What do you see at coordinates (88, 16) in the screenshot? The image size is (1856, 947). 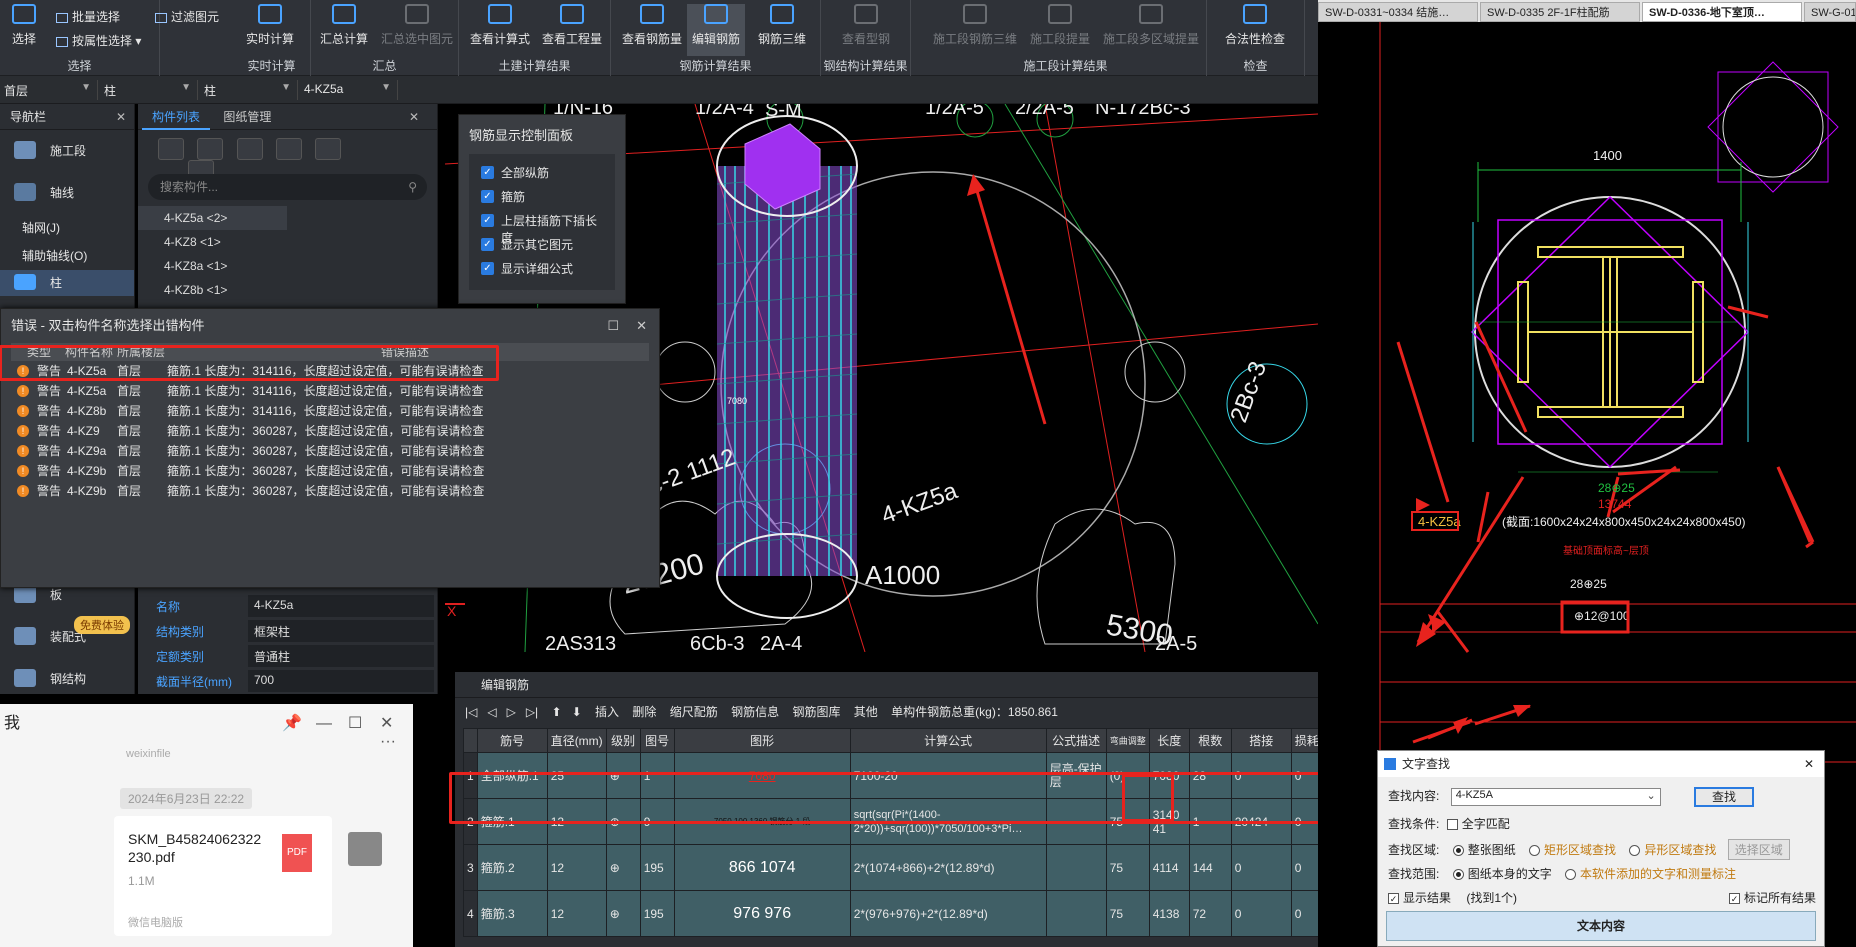 I see `batch-select-button: 批量选择` at bounding box center [88, 16].